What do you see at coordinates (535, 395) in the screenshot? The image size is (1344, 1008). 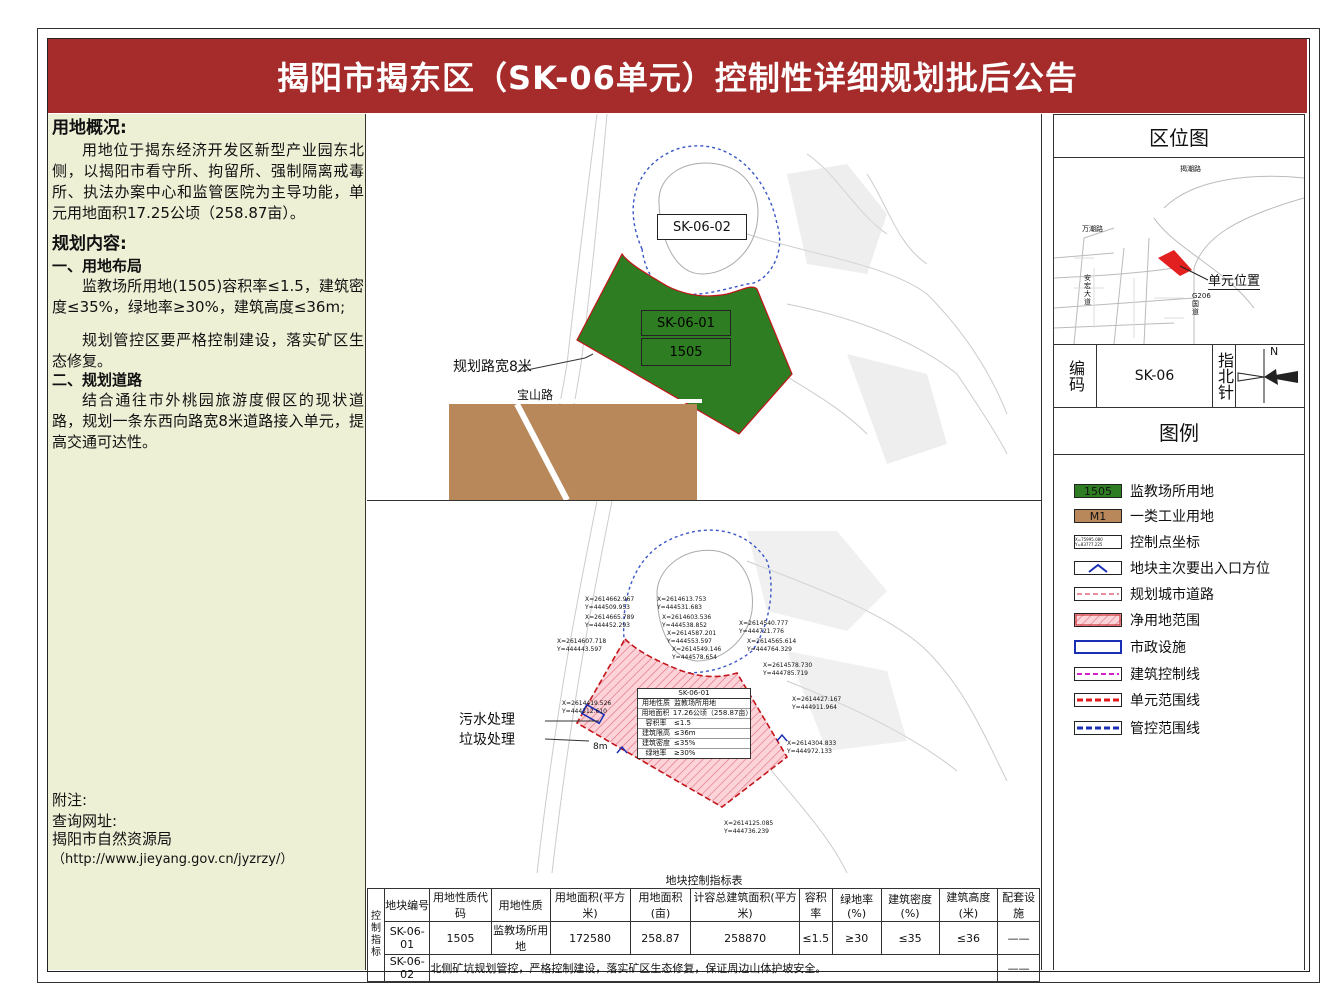 I see `street-label-baoshan: 宝山路` at bounding box center [535, 395].